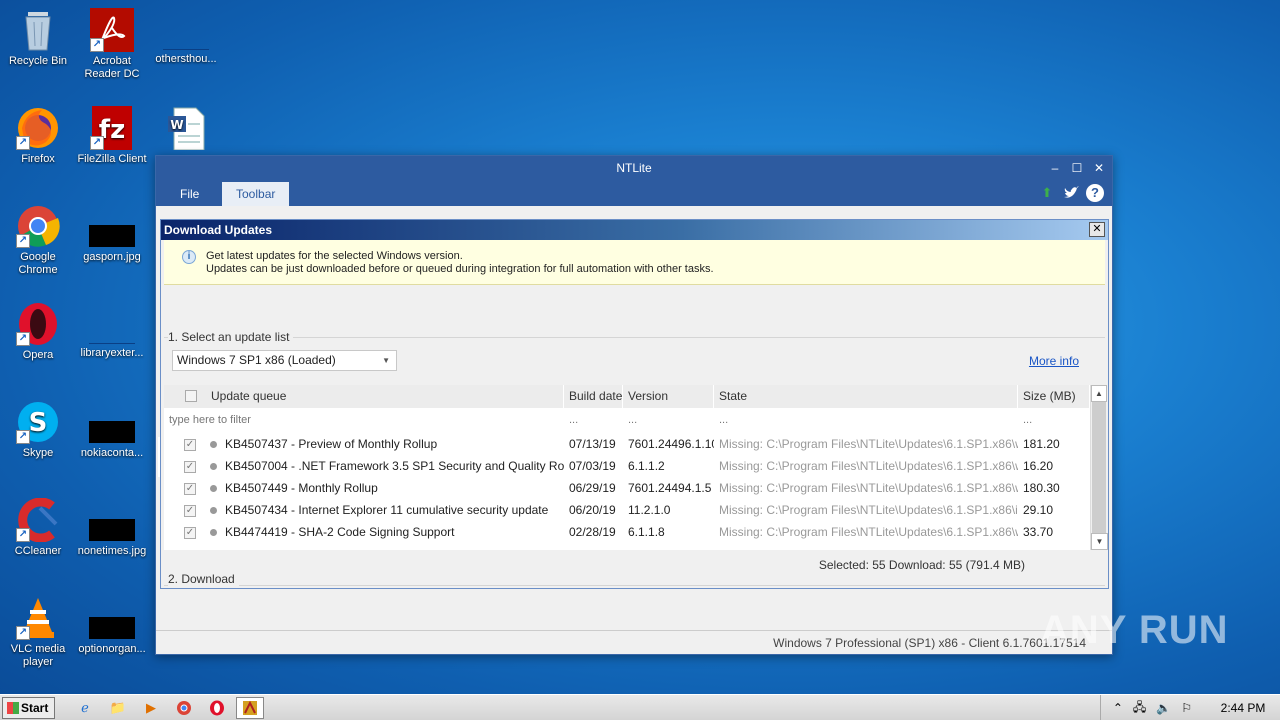  What do you see at coordinates (668, 396) in the screenshot?
I see `column-version: Version` at bounding box center [668, 396].